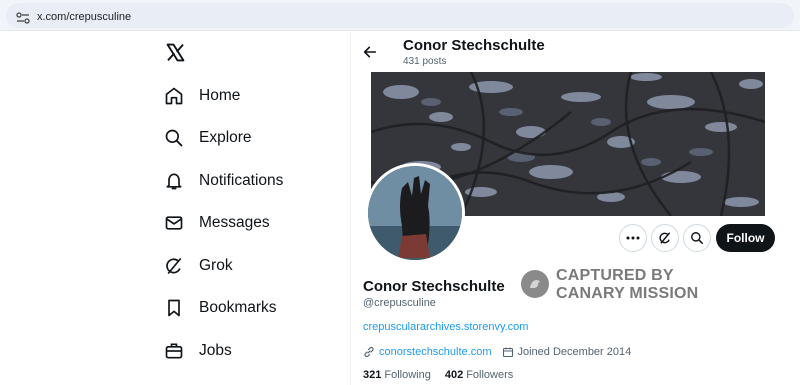 The width and height of the screenshot is (800, 385). I want to click on x-logo-icon, so click(175, 52).